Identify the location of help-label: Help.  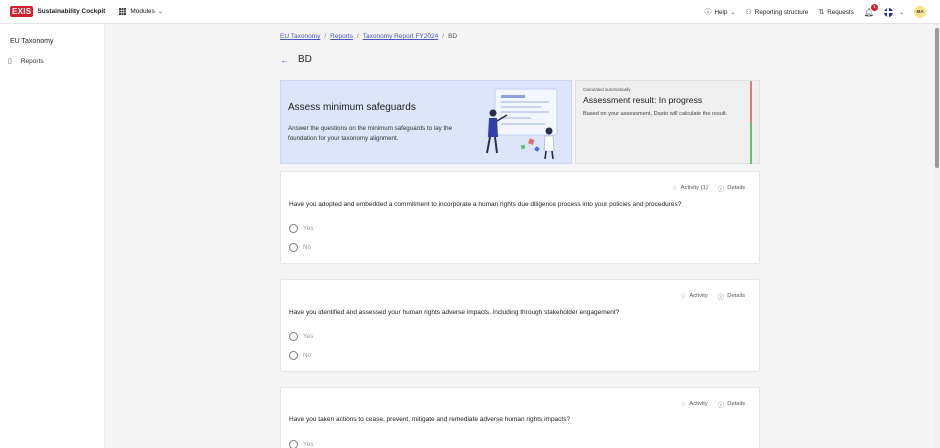
(721, 12).